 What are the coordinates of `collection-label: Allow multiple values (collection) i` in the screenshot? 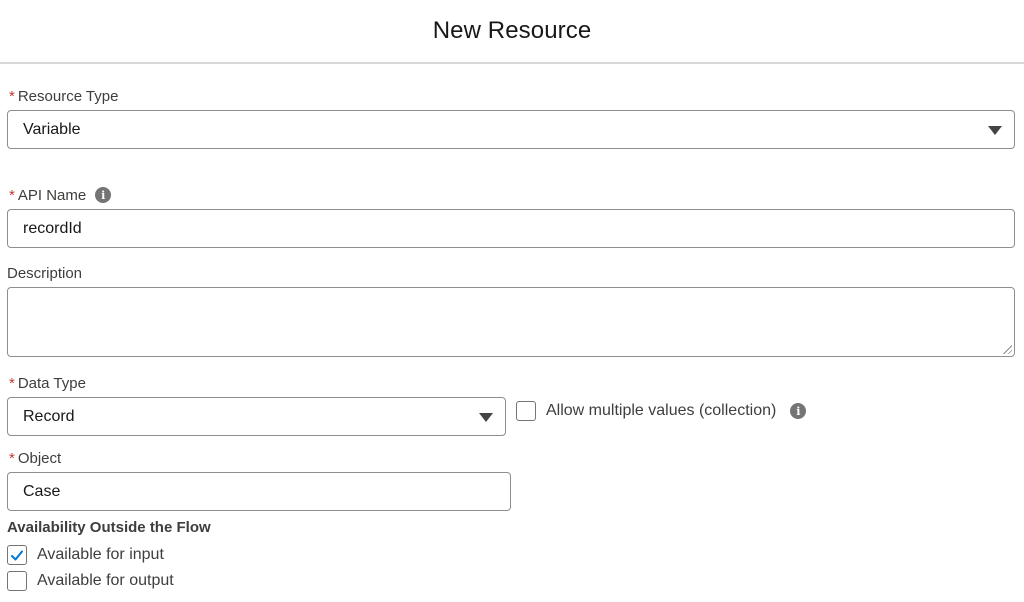 It's located at (676, 411).